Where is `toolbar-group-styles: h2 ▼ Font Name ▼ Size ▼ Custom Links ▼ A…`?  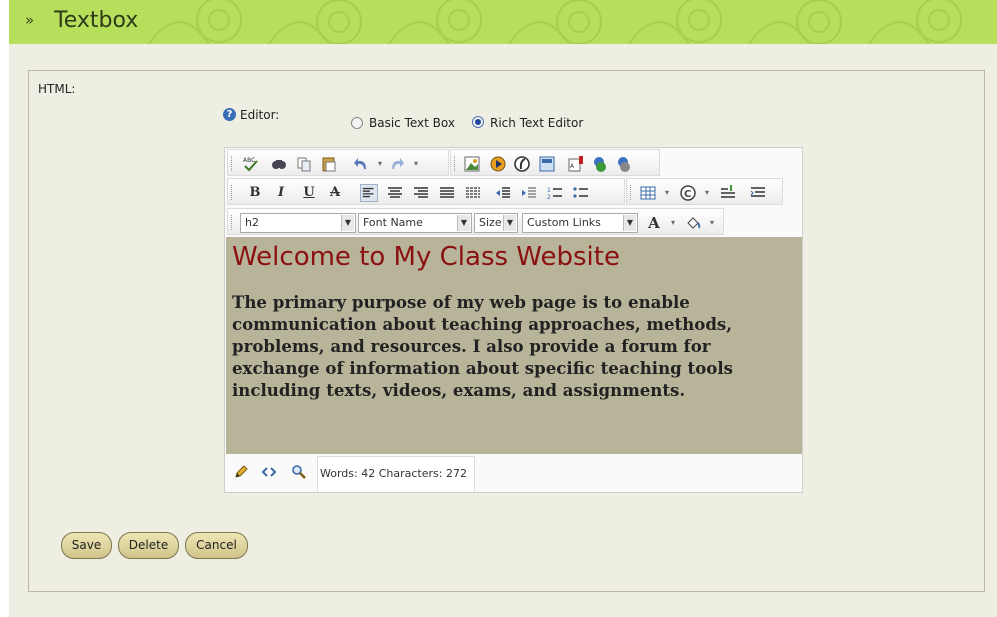
toolbar-group-styles: h2 ▼ Font Name ▼ Size ▼ Custom Links ▼ A… is located at coordinates (475, 221).